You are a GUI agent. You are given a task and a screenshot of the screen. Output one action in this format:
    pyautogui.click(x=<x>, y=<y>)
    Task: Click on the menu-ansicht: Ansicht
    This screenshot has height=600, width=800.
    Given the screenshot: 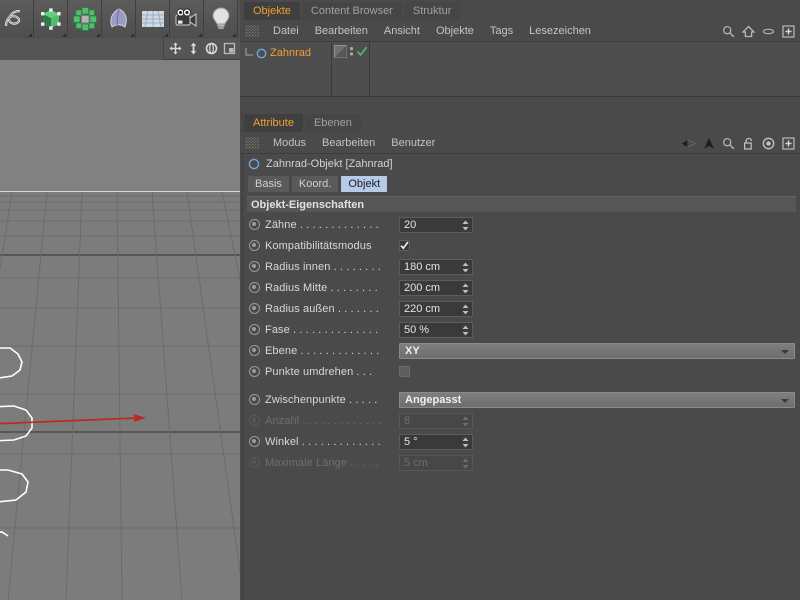 What is the action you would take?
    pyautogui.click(x=402, y=31)
    